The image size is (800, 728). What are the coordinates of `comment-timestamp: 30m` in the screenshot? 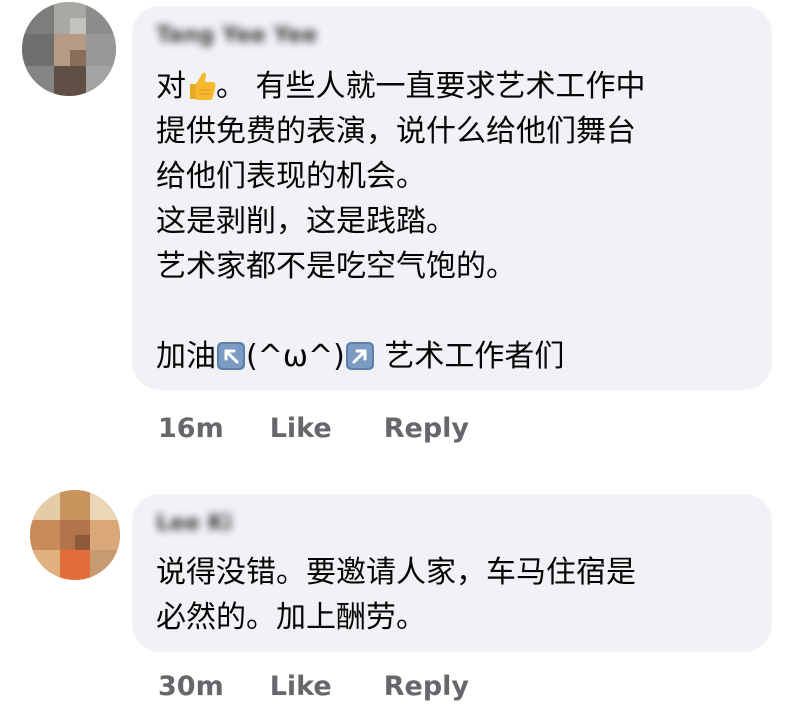 It's located at (191, 686).